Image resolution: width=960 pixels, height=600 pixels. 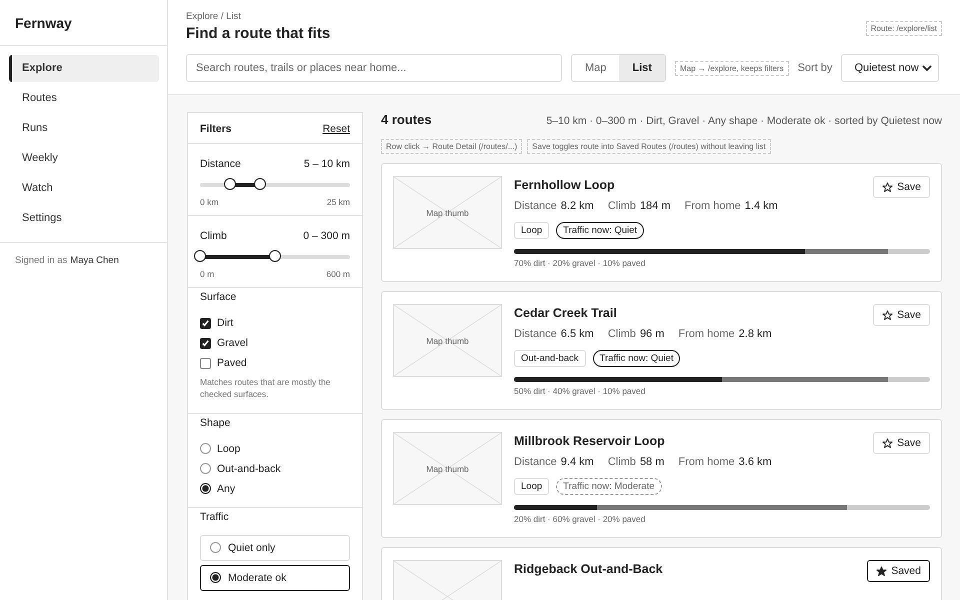 I want to click on sort-label: Sort by, so click(x=815, y=68).